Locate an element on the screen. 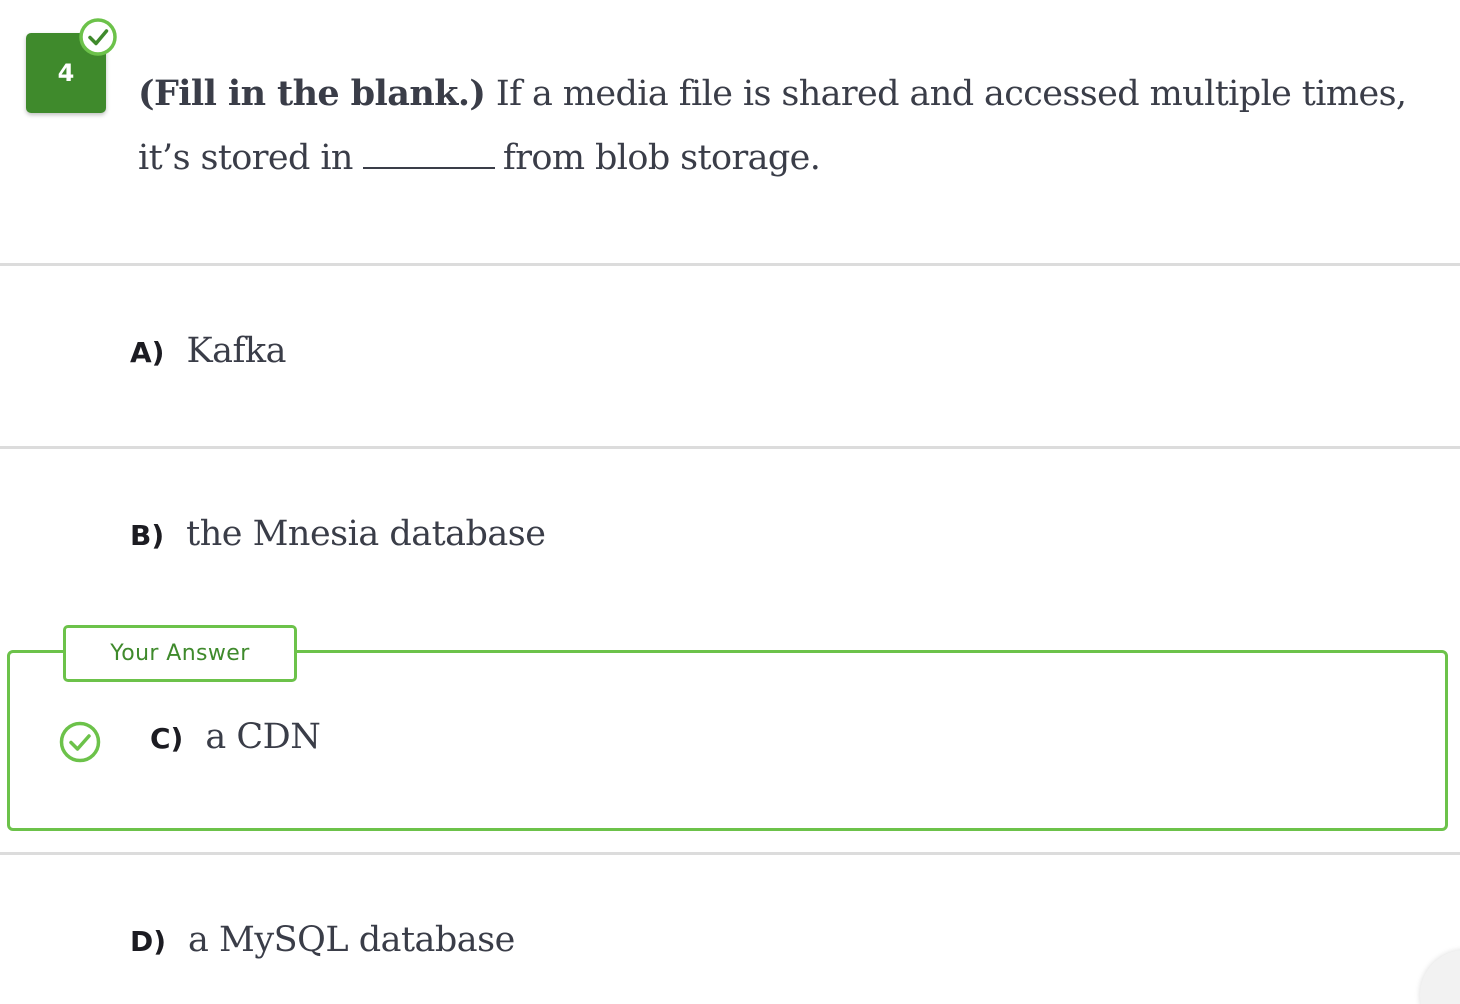 The image size is (1460, 1004). question-number: 4 is located at coordinates (66, 73).